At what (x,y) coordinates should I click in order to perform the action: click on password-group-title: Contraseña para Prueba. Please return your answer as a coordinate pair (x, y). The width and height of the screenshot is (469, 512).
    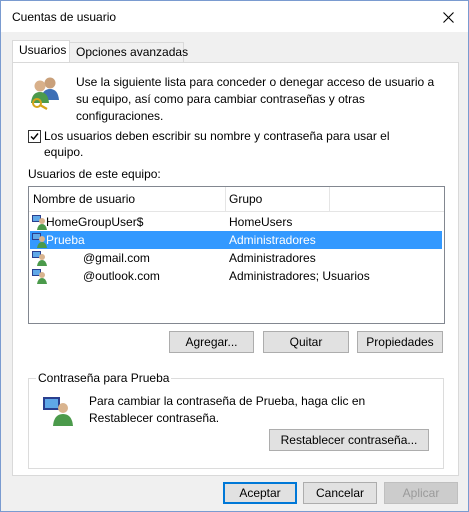
    Looking at the image, I should click on (104, 378).